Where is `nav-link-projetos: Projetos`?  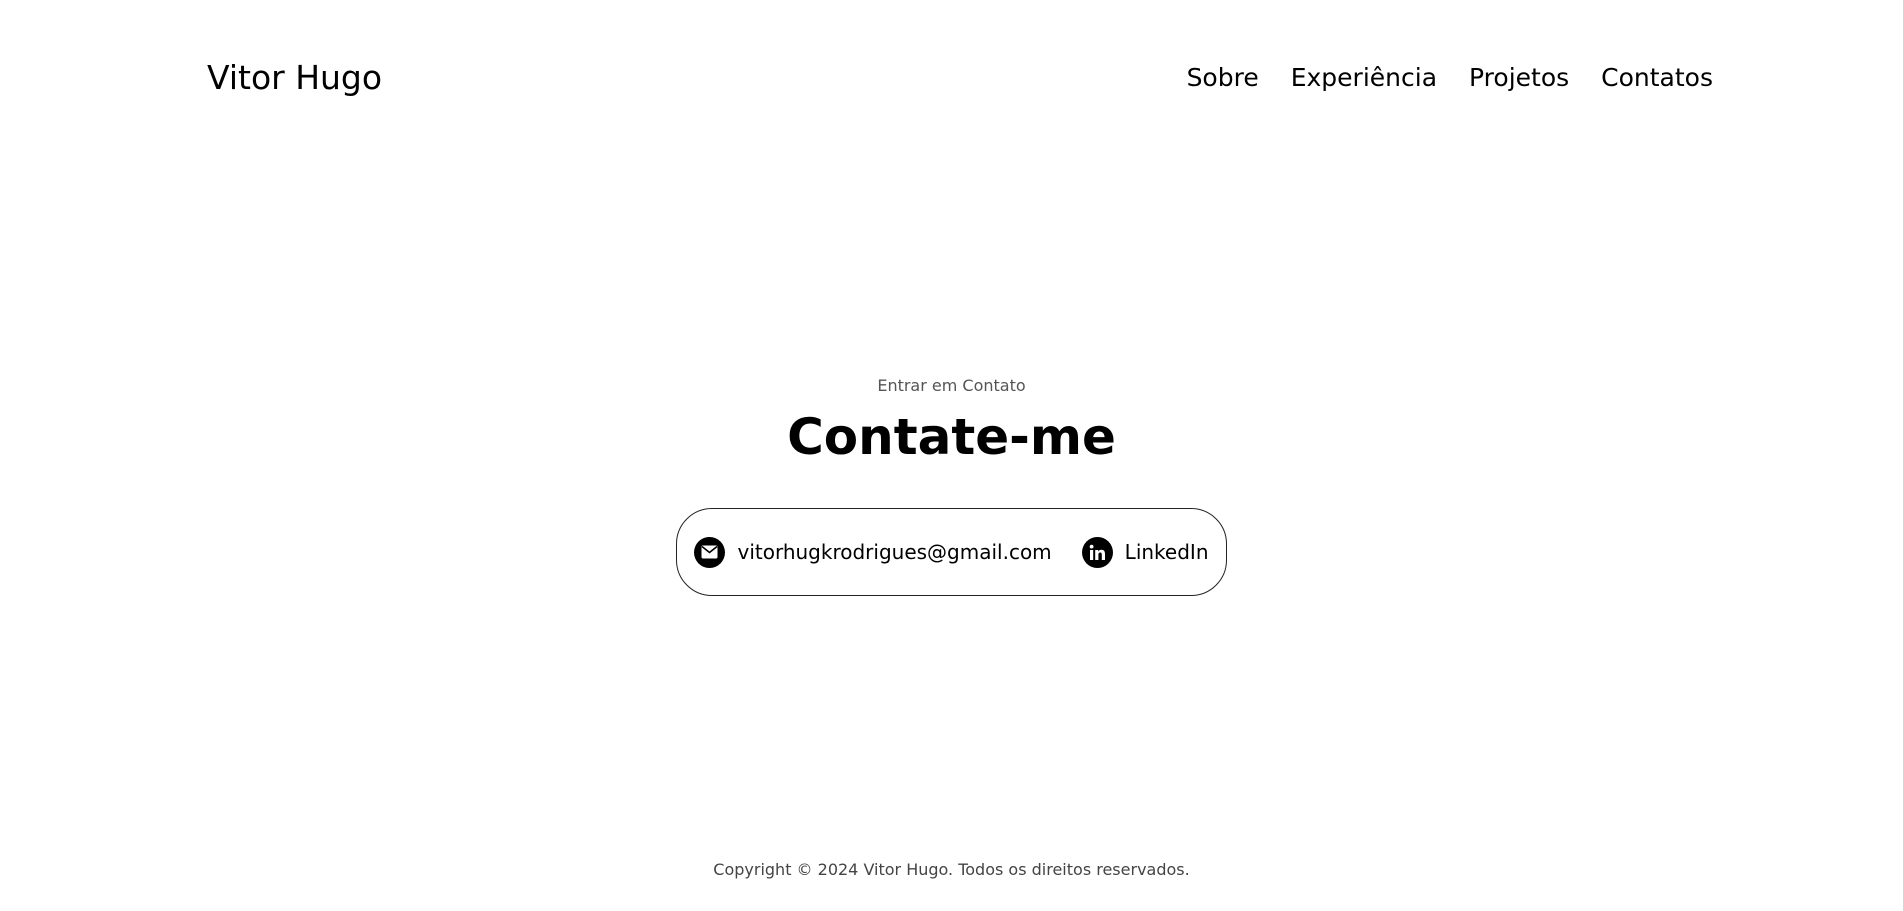
nav-link-projetos: Projetos is located at coordinates (1519, 77).